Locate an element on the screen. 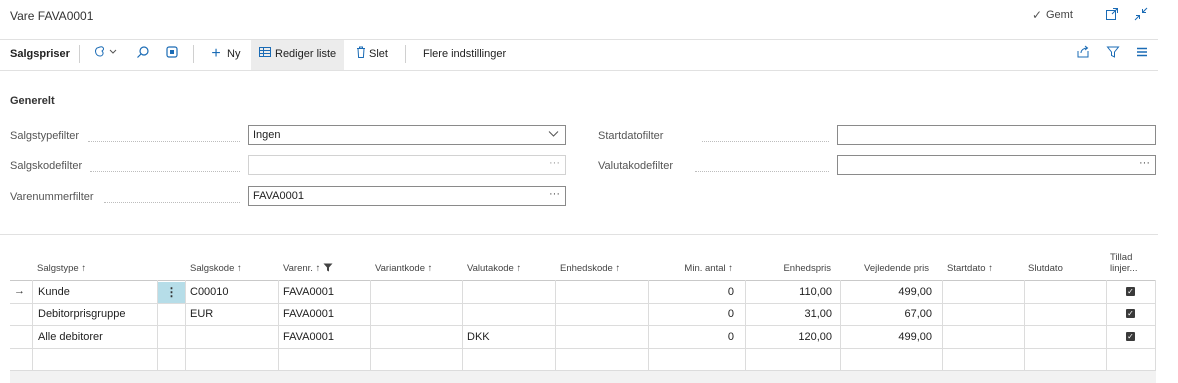 This screenshot has width=1178, height=383. column-header-suggested-price: Vejledende pris is located at coordinates (886, 268).